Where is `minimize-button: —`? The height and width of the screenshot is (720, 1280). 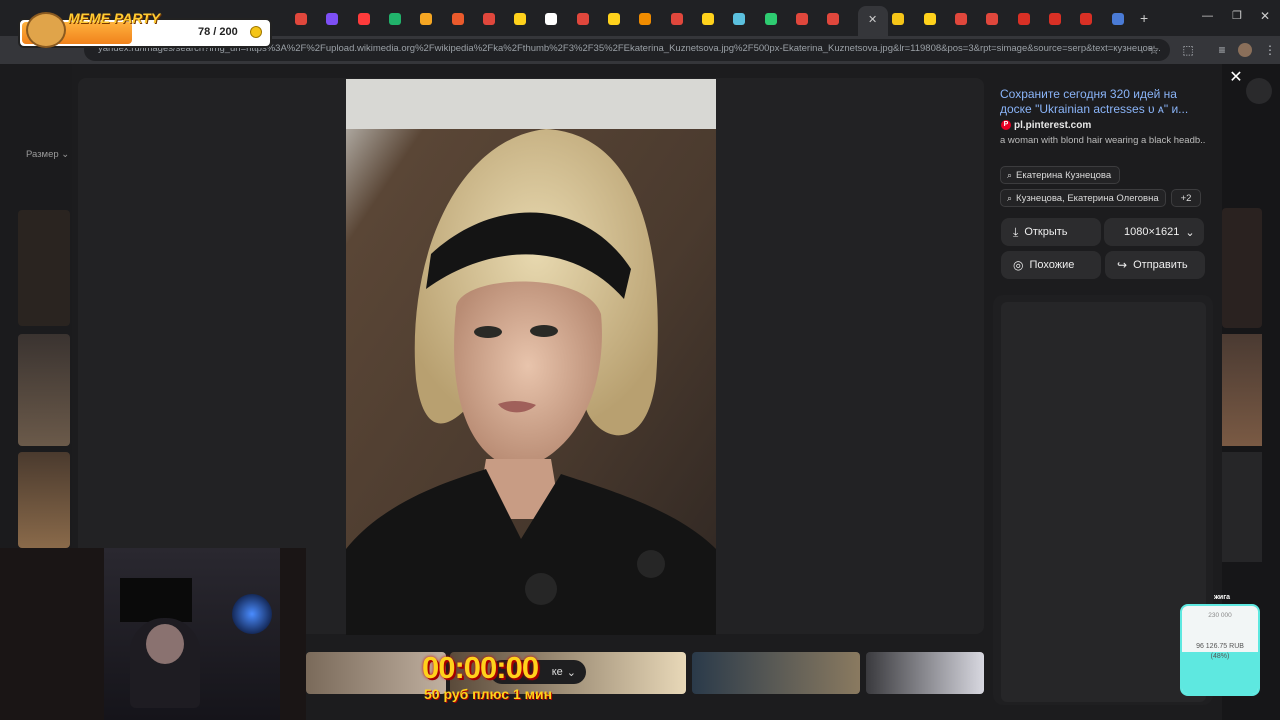
minimize-button: — is located at coordinates (1207, 16).